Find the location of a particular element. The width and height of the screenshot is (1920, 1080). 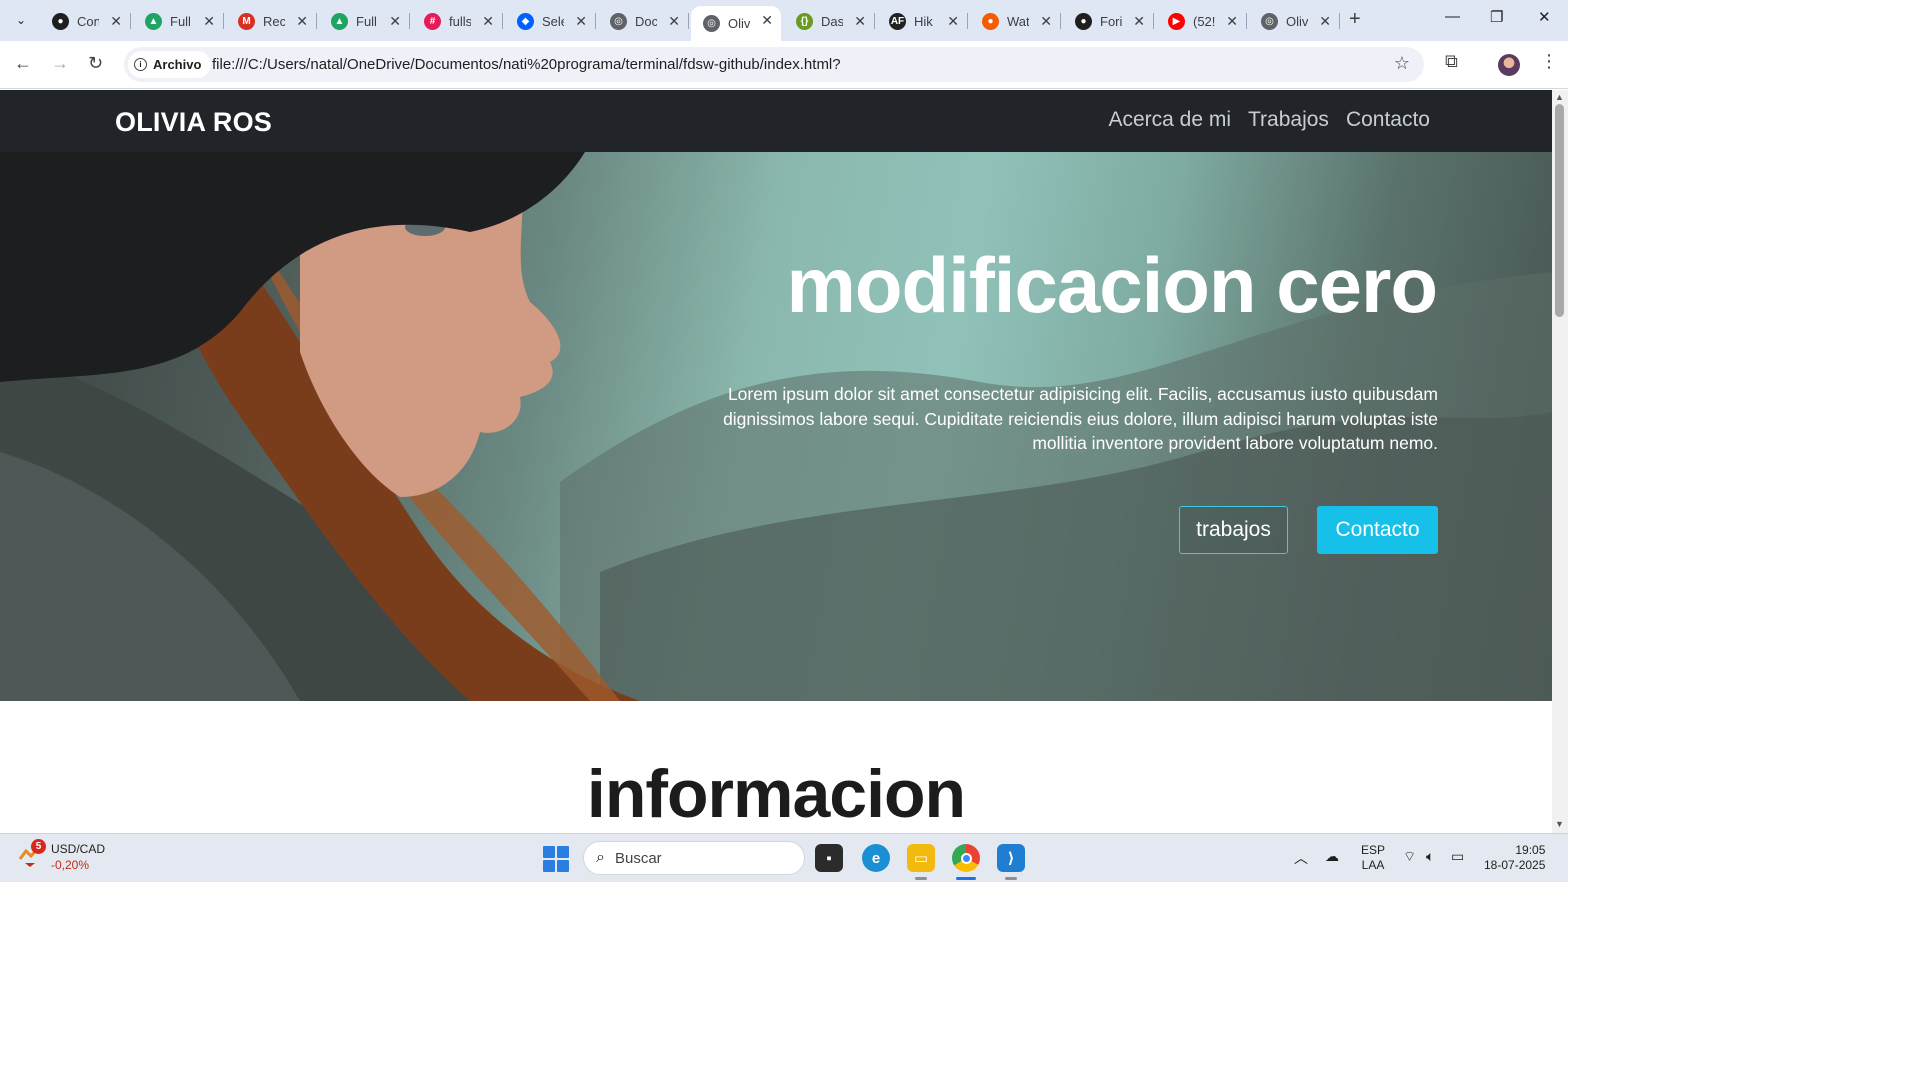

new-tab-button: + is located at coordinates (1355, 19).